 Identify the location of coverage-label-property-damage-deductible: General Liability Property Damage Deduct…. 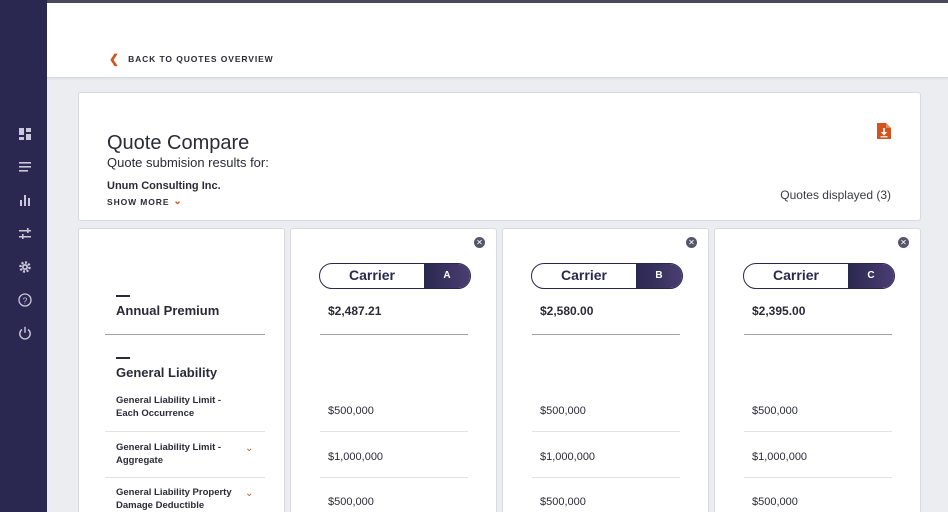
(174, 499).